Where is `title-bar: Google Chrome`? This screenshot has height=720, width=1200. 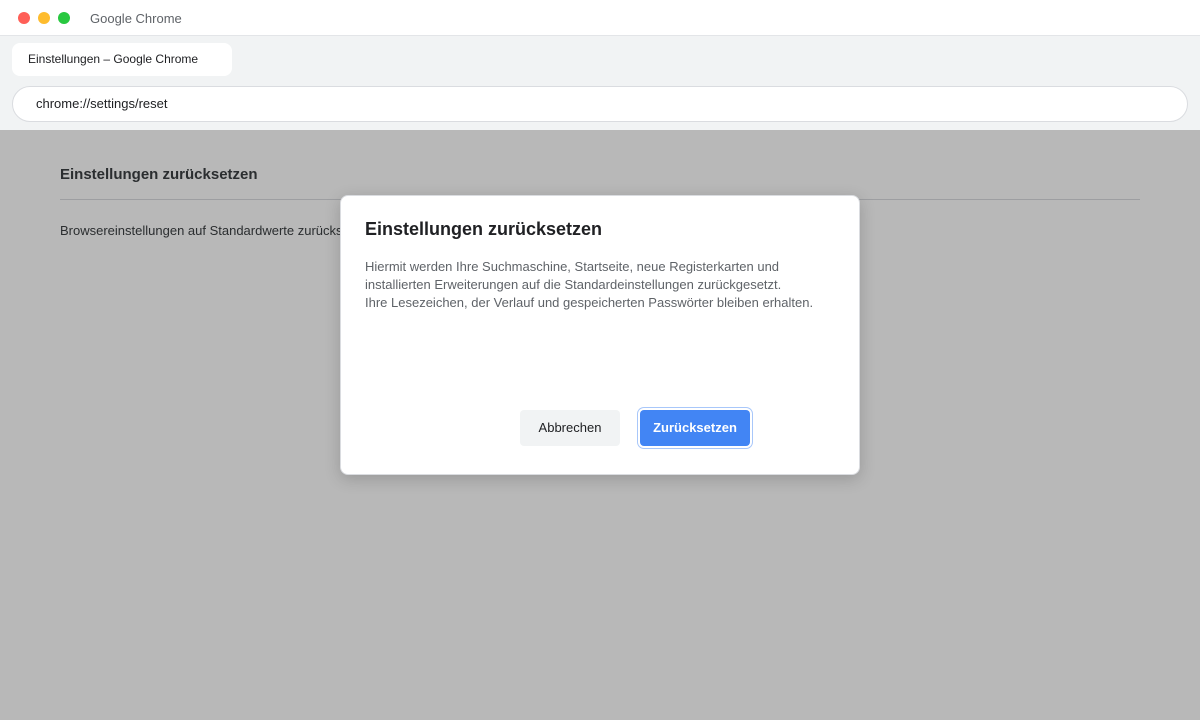 title-bar: Google Chrome is located at coordinates (600, 18).